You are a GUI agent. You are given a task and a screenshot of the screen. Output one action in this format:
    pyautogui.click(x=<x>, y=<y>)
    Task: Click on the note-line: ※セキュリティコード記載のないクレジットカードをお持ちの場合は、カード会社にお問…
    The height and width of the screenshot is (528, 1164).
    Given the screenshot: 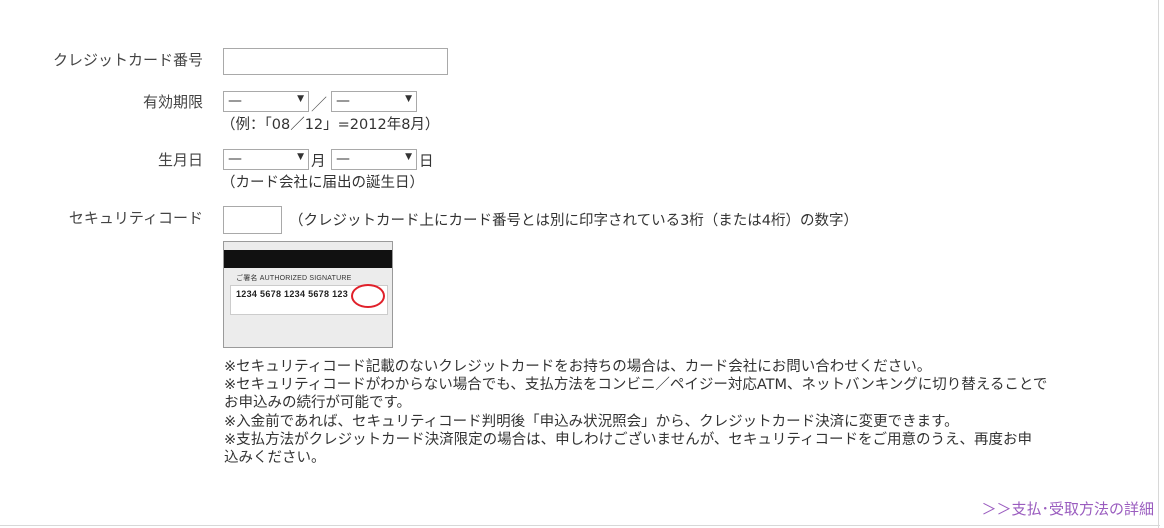 What is the action you would take?
    pyautogui.click(x=578, y=367)
    